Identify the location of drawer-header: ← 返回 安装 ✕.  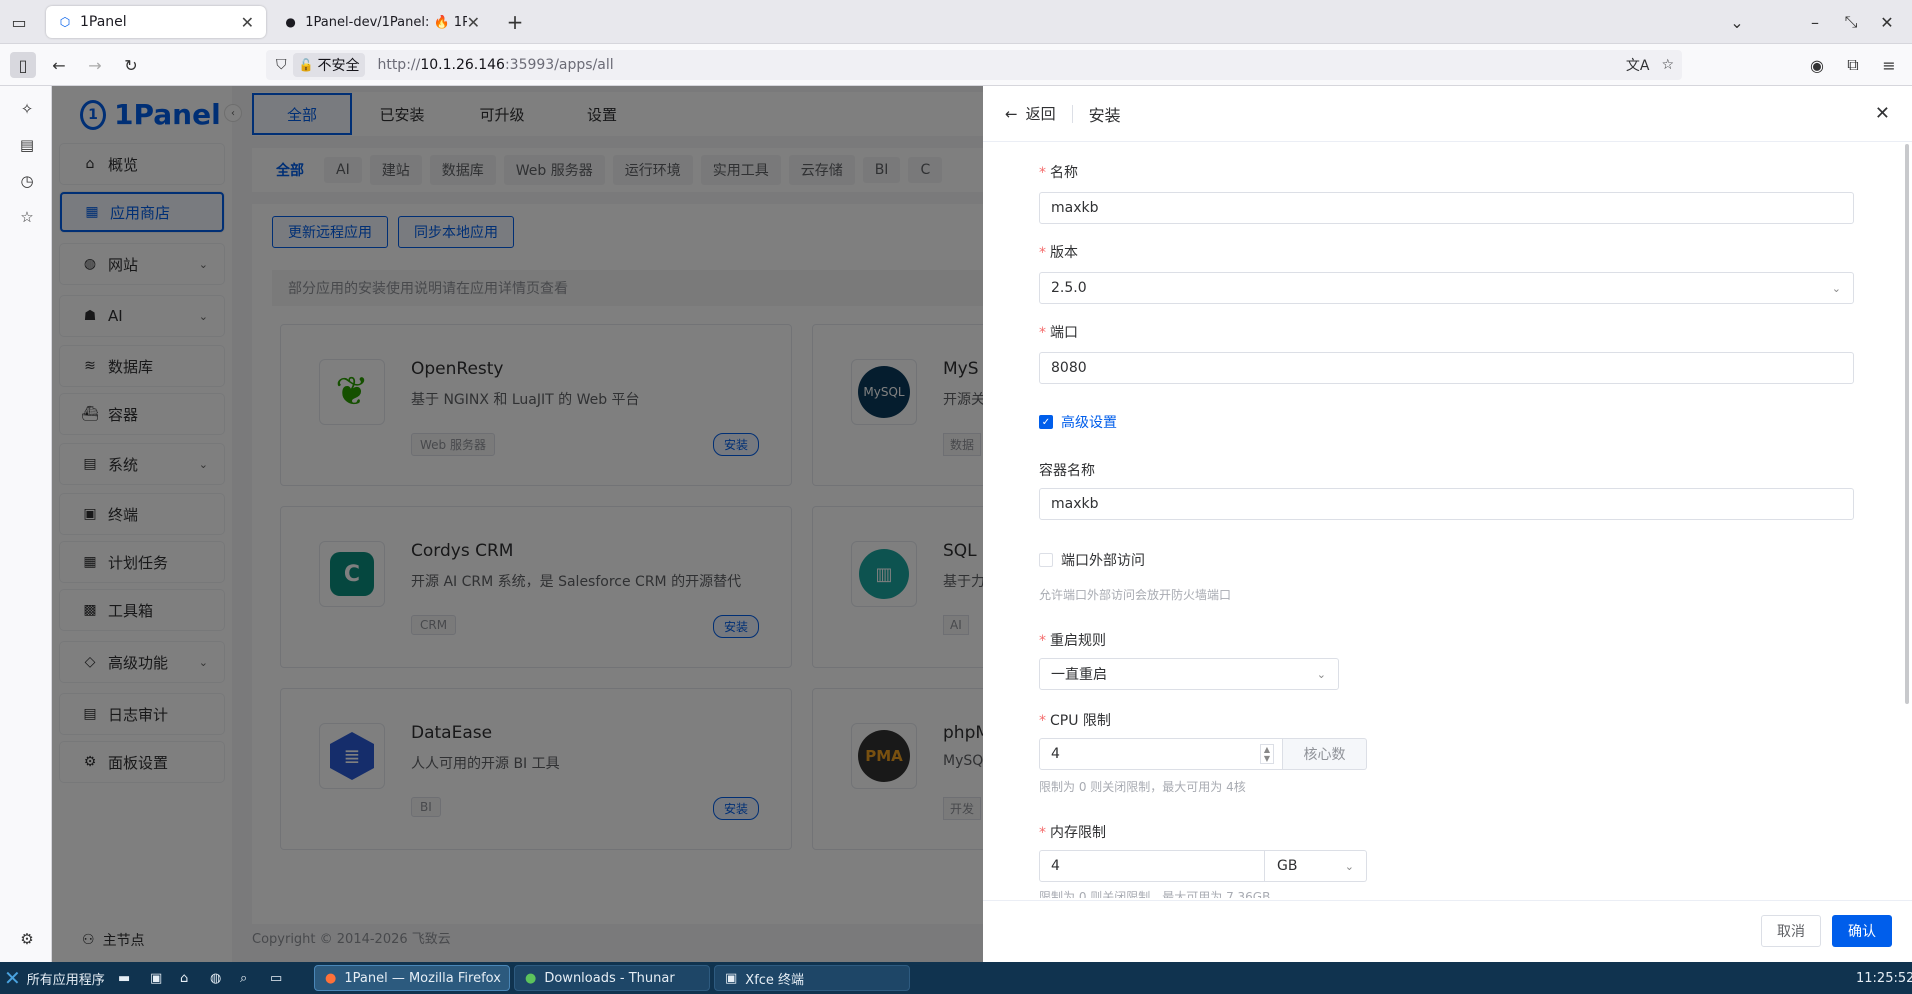
(1447, 114).